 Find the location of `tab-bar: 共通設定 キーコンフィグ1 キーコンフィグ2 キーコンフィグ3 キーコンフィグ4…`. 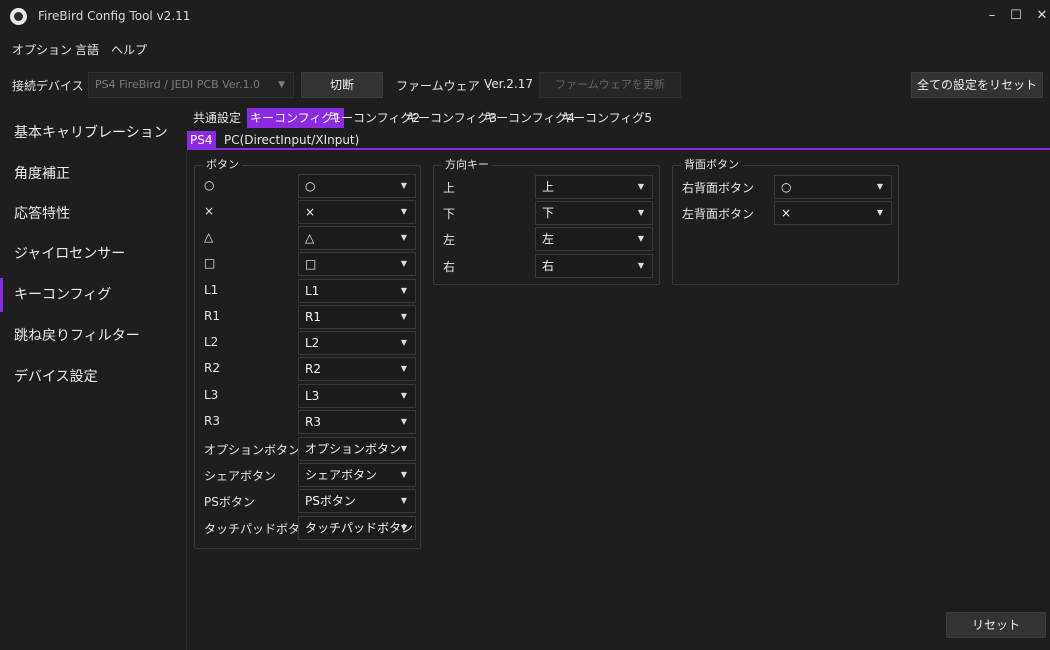

tab-bar: 共通設定 キーコンフィグ1 キーコンフィグ2 キーコンフィグ3 キーコンフィグ4… is located at coordinates (618, 118).